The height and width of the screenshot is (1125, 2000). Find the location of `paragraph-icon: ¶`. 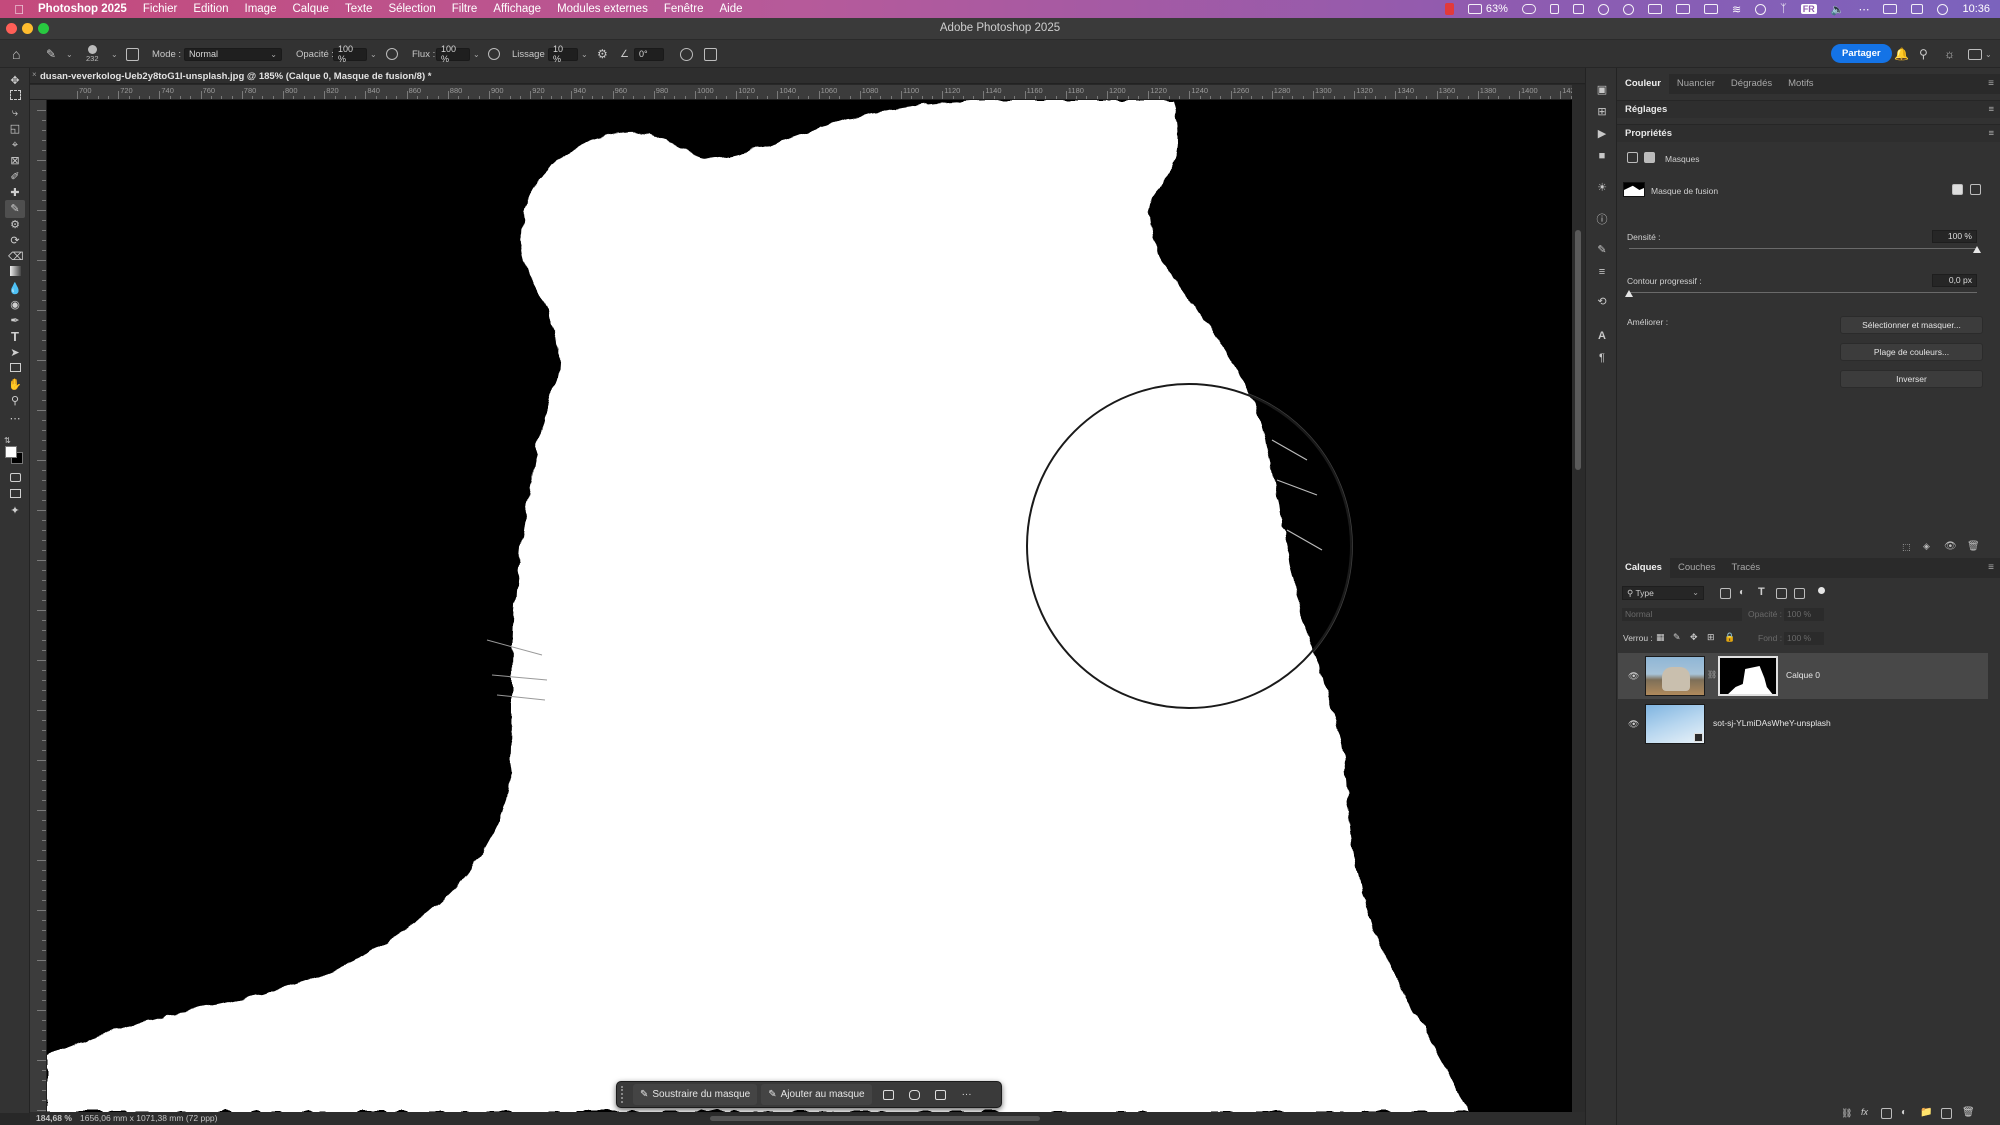

paragraph-icon: ¶ is located at coordinates (1602, 358).